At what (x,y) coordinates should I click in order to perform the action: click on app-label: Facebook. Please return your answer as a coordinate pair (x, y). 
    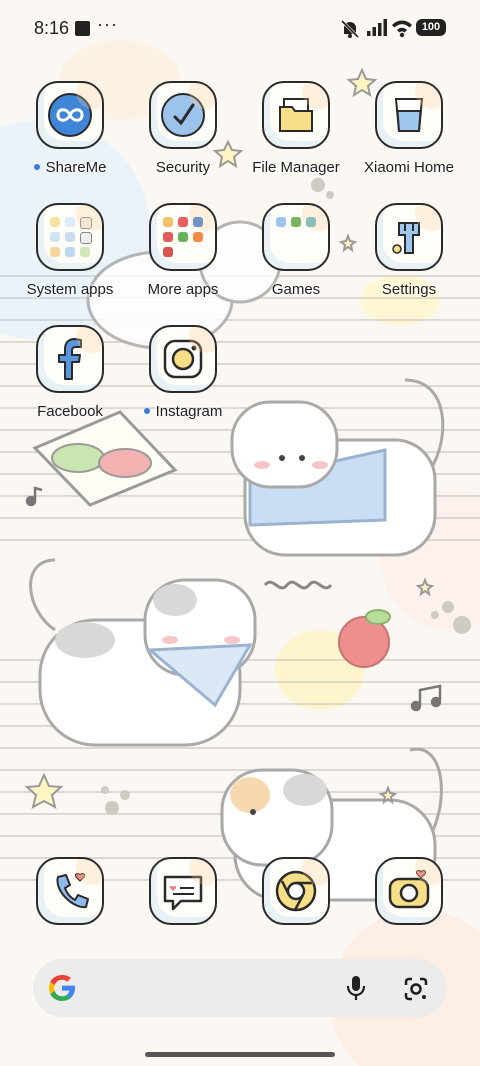
    Looking at the image, I should click on (70, 411).